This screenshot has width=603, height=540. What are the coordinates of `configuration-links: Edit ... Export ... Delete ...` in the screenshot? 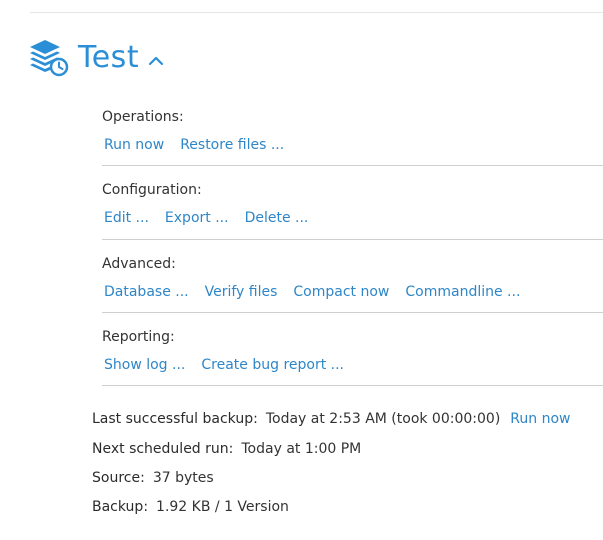 It's located at (352, 218).